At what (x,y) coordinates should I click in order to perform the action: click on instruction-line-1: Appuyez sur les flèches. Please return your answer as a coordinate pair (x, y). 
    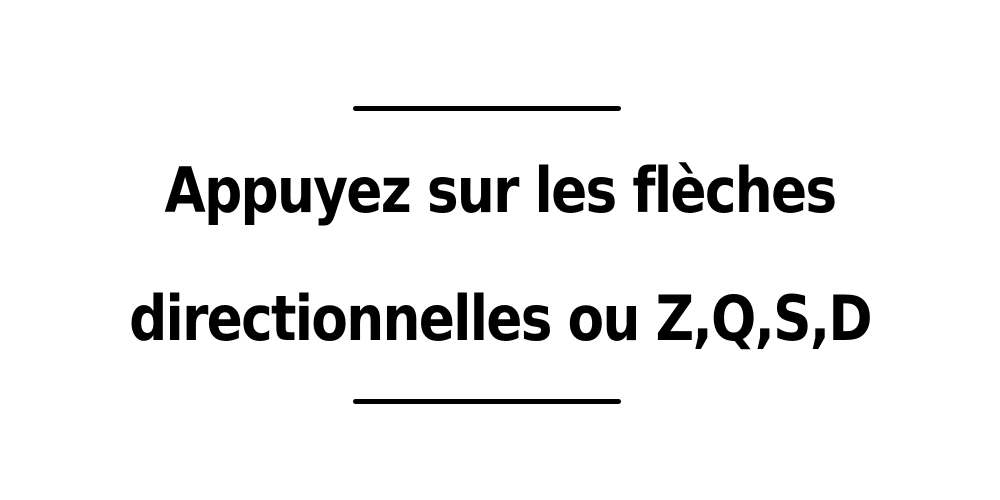
    Looking at the image, I should click on (501, 190).